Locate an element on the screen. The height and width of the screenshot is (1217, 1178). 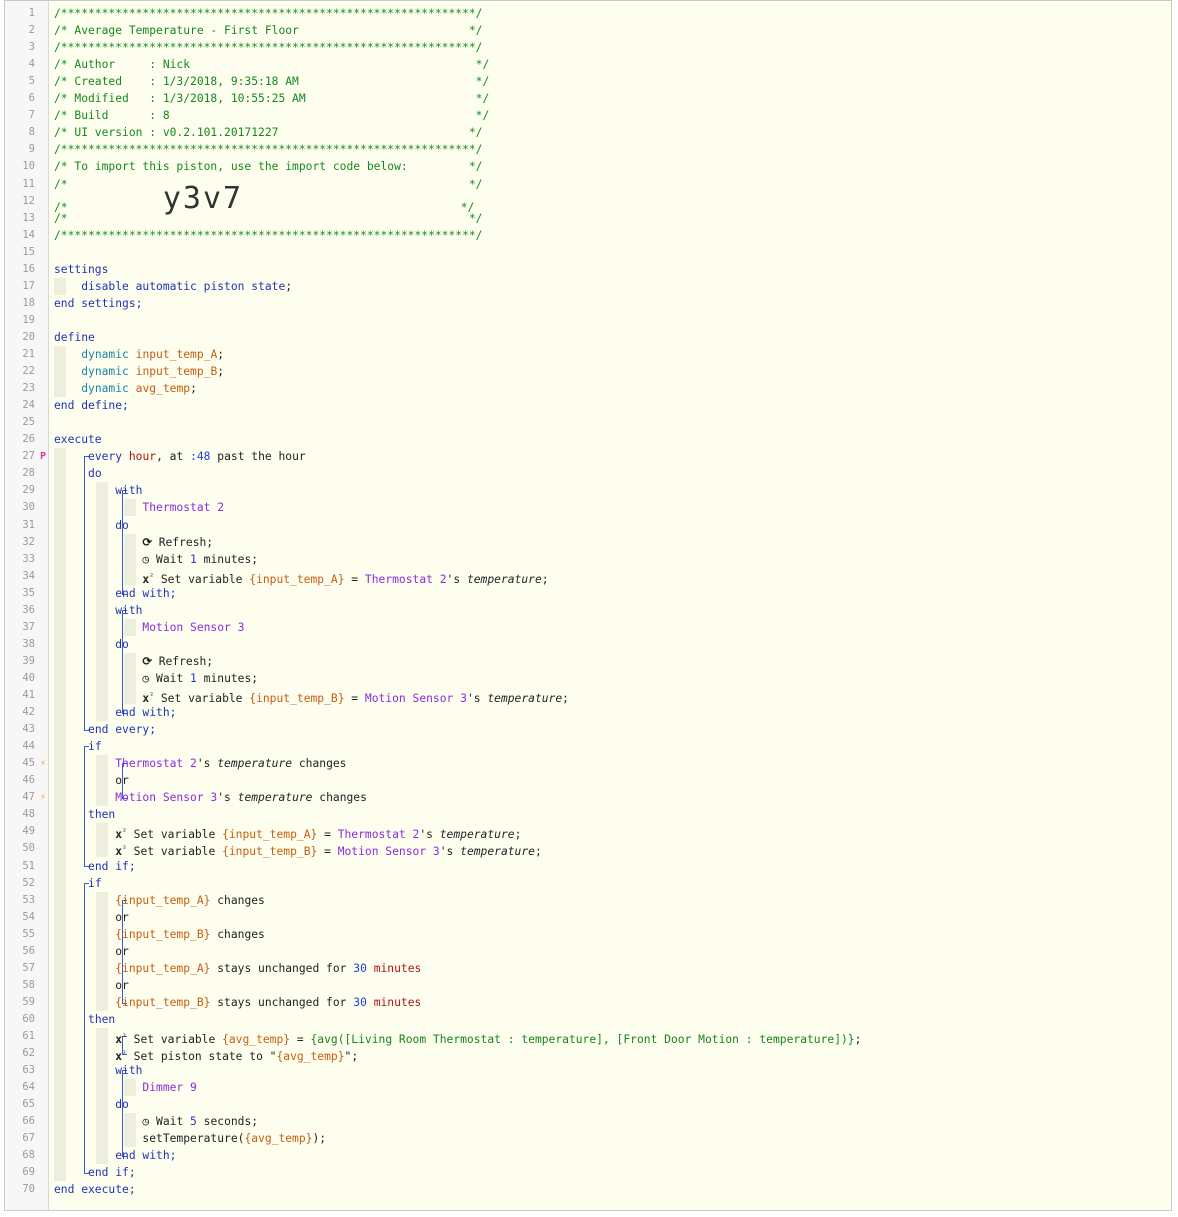
line-number: 41 is located at coordinates (28, 695).